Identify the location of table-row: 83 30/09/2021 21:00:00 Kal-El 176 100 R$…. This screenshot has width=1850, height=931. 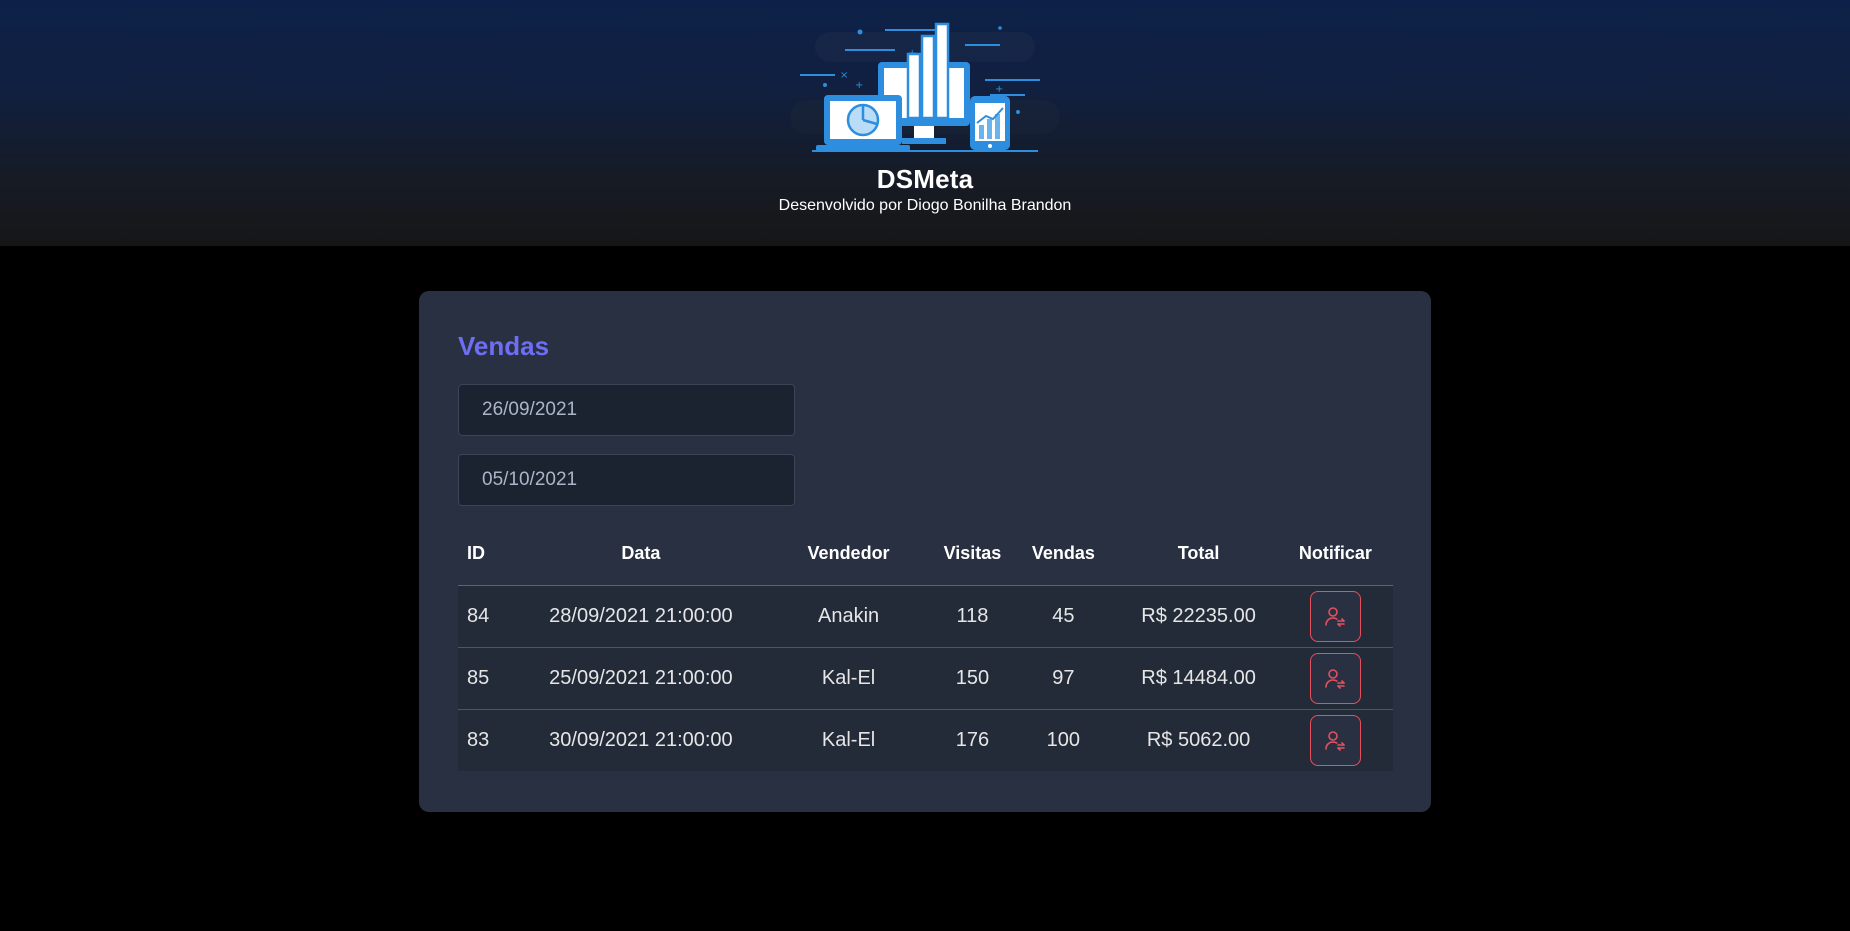
(925, 740).